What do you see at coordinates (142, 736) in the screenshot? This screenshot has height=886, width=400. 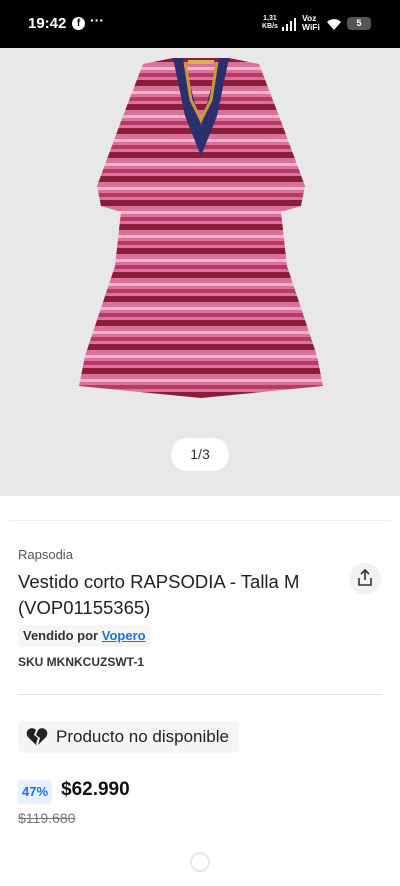 I see `availability-text: Producto no disponible` at bounding box center [142, 736].